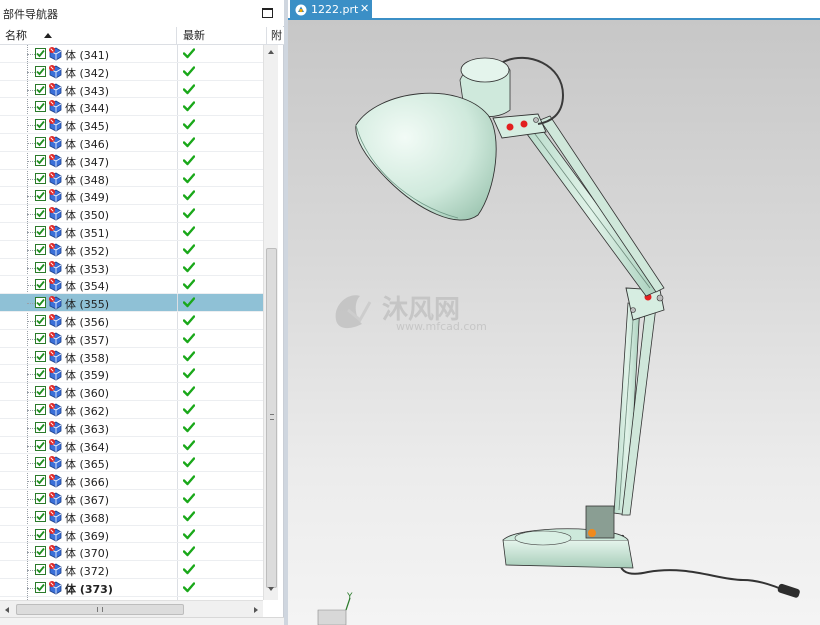  I want to click on vertical-scrollbar, so click(270, 322).